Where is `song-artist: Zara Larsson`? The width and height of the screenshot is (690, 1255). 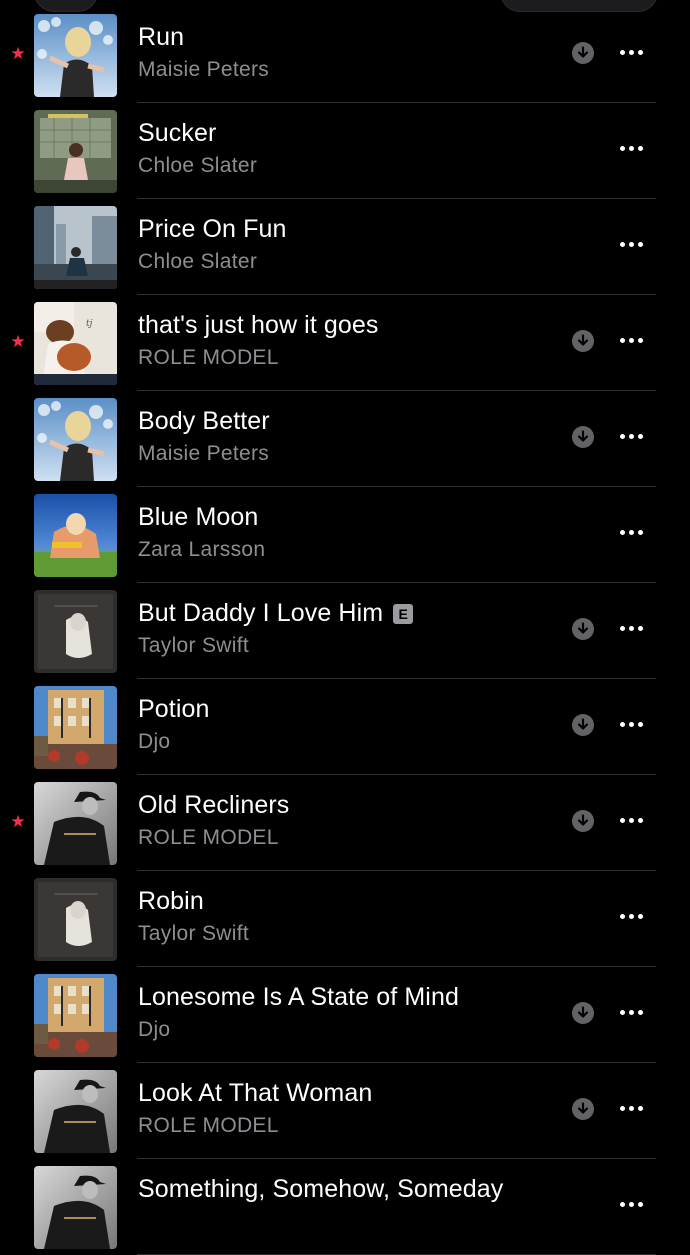
song-artist: Zara Larsson is located at coordinates (202, 549).